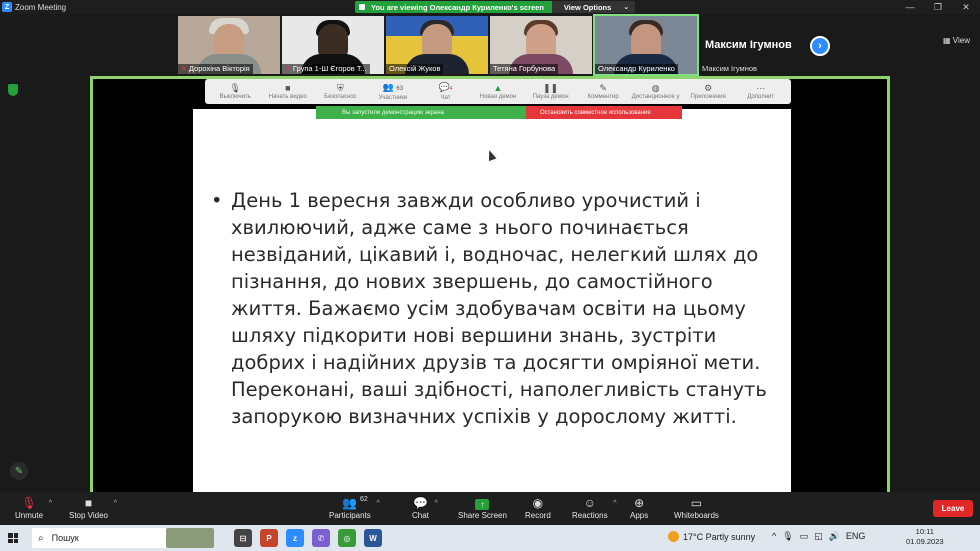 This screenshot has width=980, height=551. Describe the element at coordinates (673, 536) in the screenshot. I see `weather-sun-icon` at that location.